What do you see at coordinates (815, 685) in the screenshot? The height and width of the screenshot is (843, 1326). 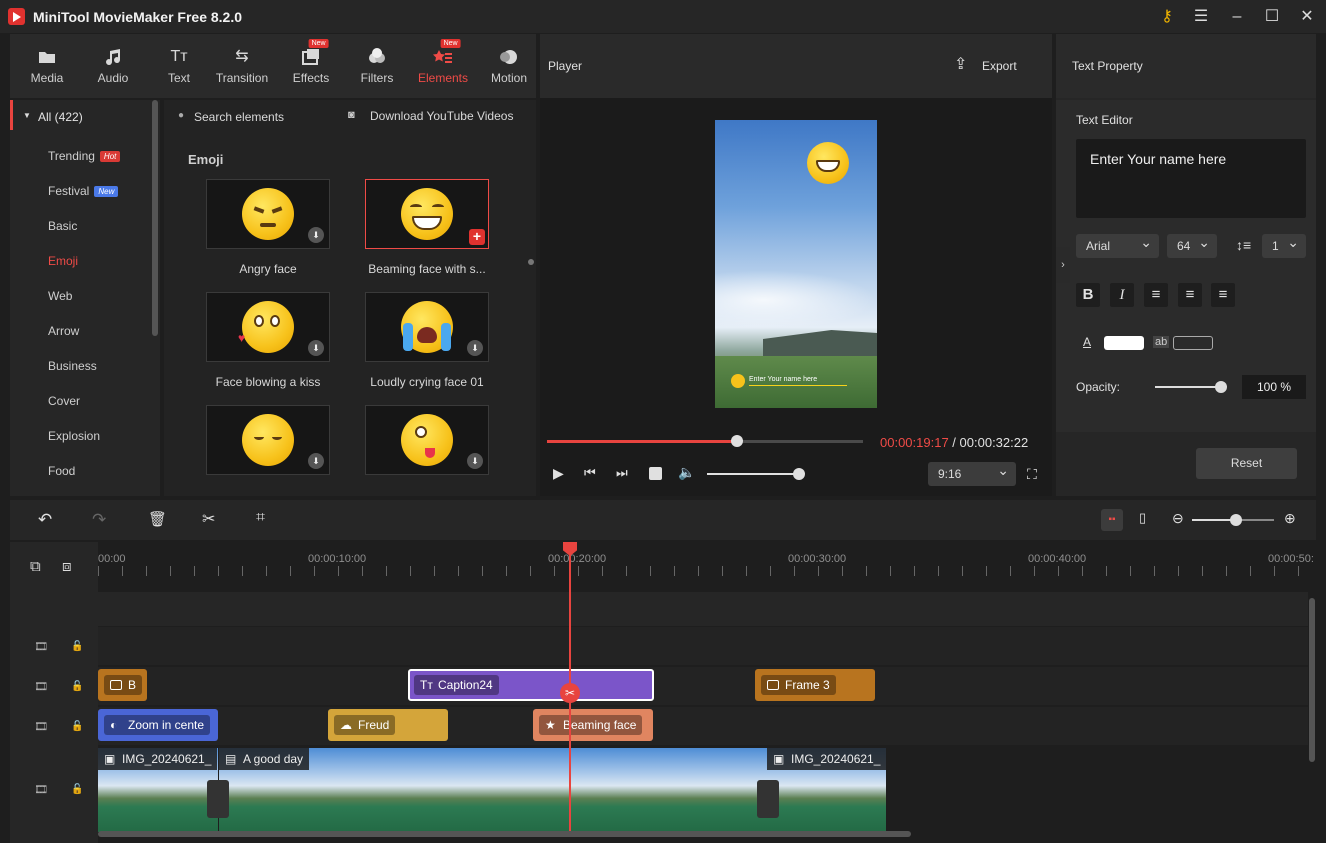 I see `clip-frame-3: Frame 3` at bounding box center [815, 685].